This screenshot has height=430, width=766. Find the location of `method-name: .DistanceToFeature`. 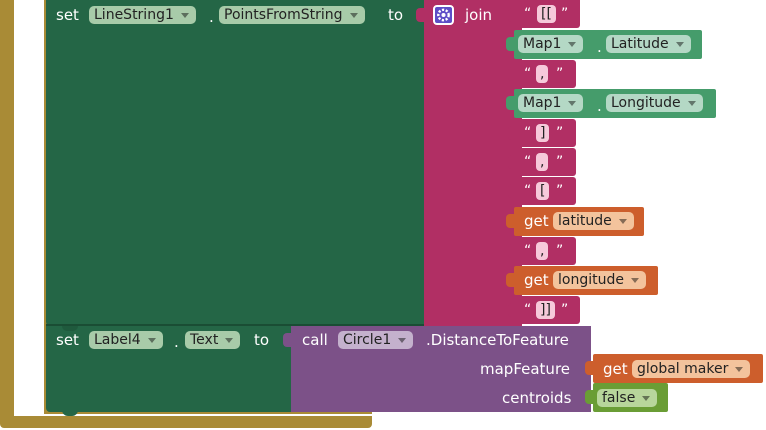

method-name: .DistanceToFeature is located at coordinates (497, 340).